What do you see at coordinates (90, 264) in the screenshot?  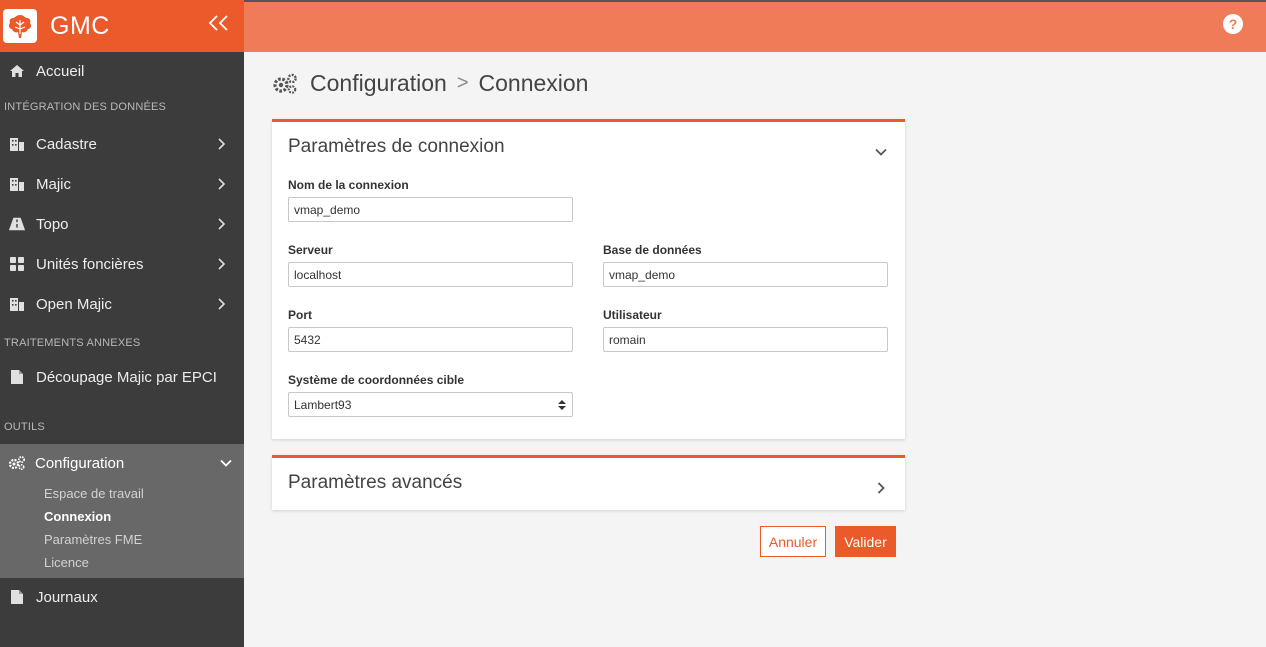 I see `sidebar-item-label: Unités foncières` at bounding box center [90, 264].